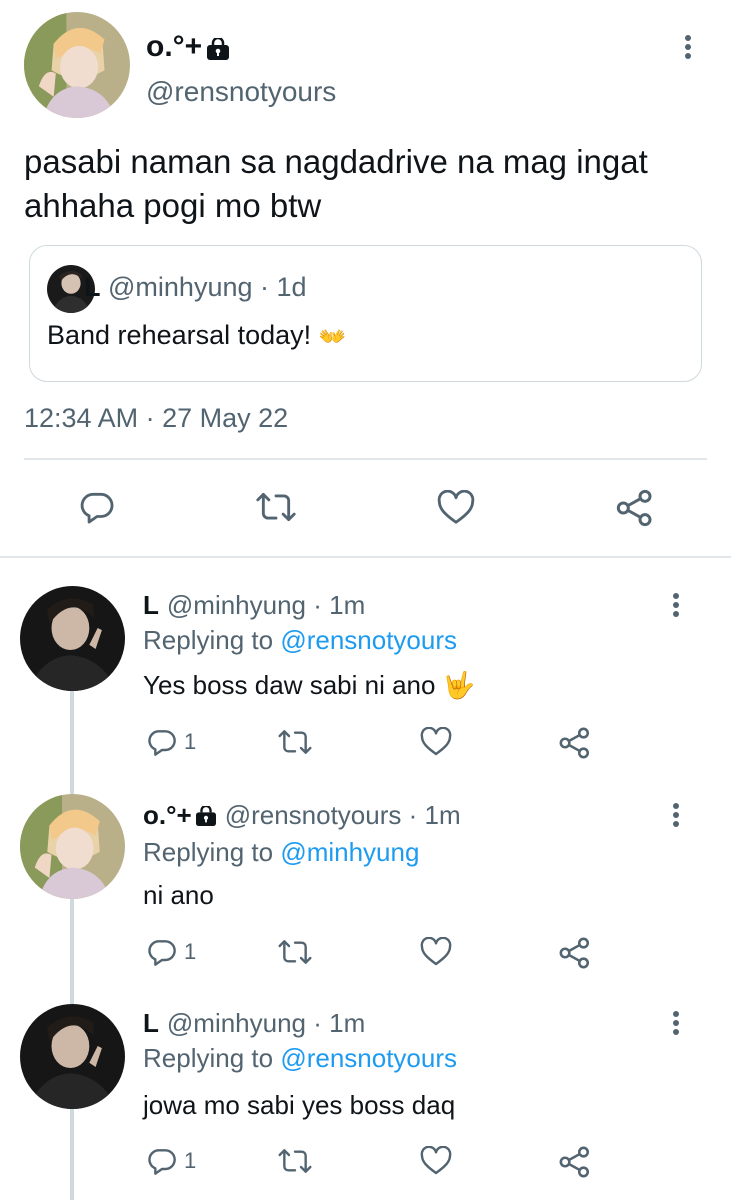 The image size is (731, 1200). What do you see at coordinates (349, 852) in the screenshot?
I see `mention-link: @minhyung` at bounding box center [349, 852].